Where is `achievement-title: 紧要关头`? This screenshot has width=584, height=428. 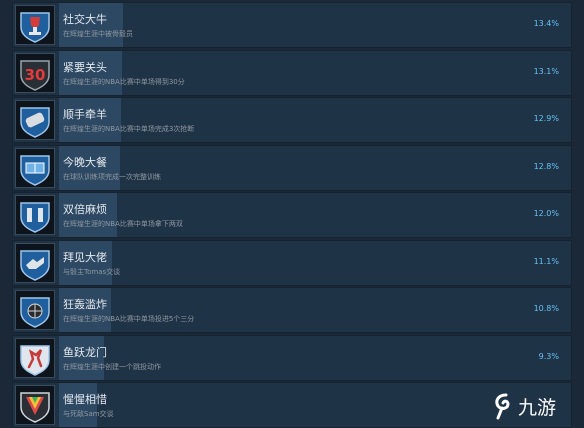 achievement-title: 紧要关头 is located at coordinates (85, 67).